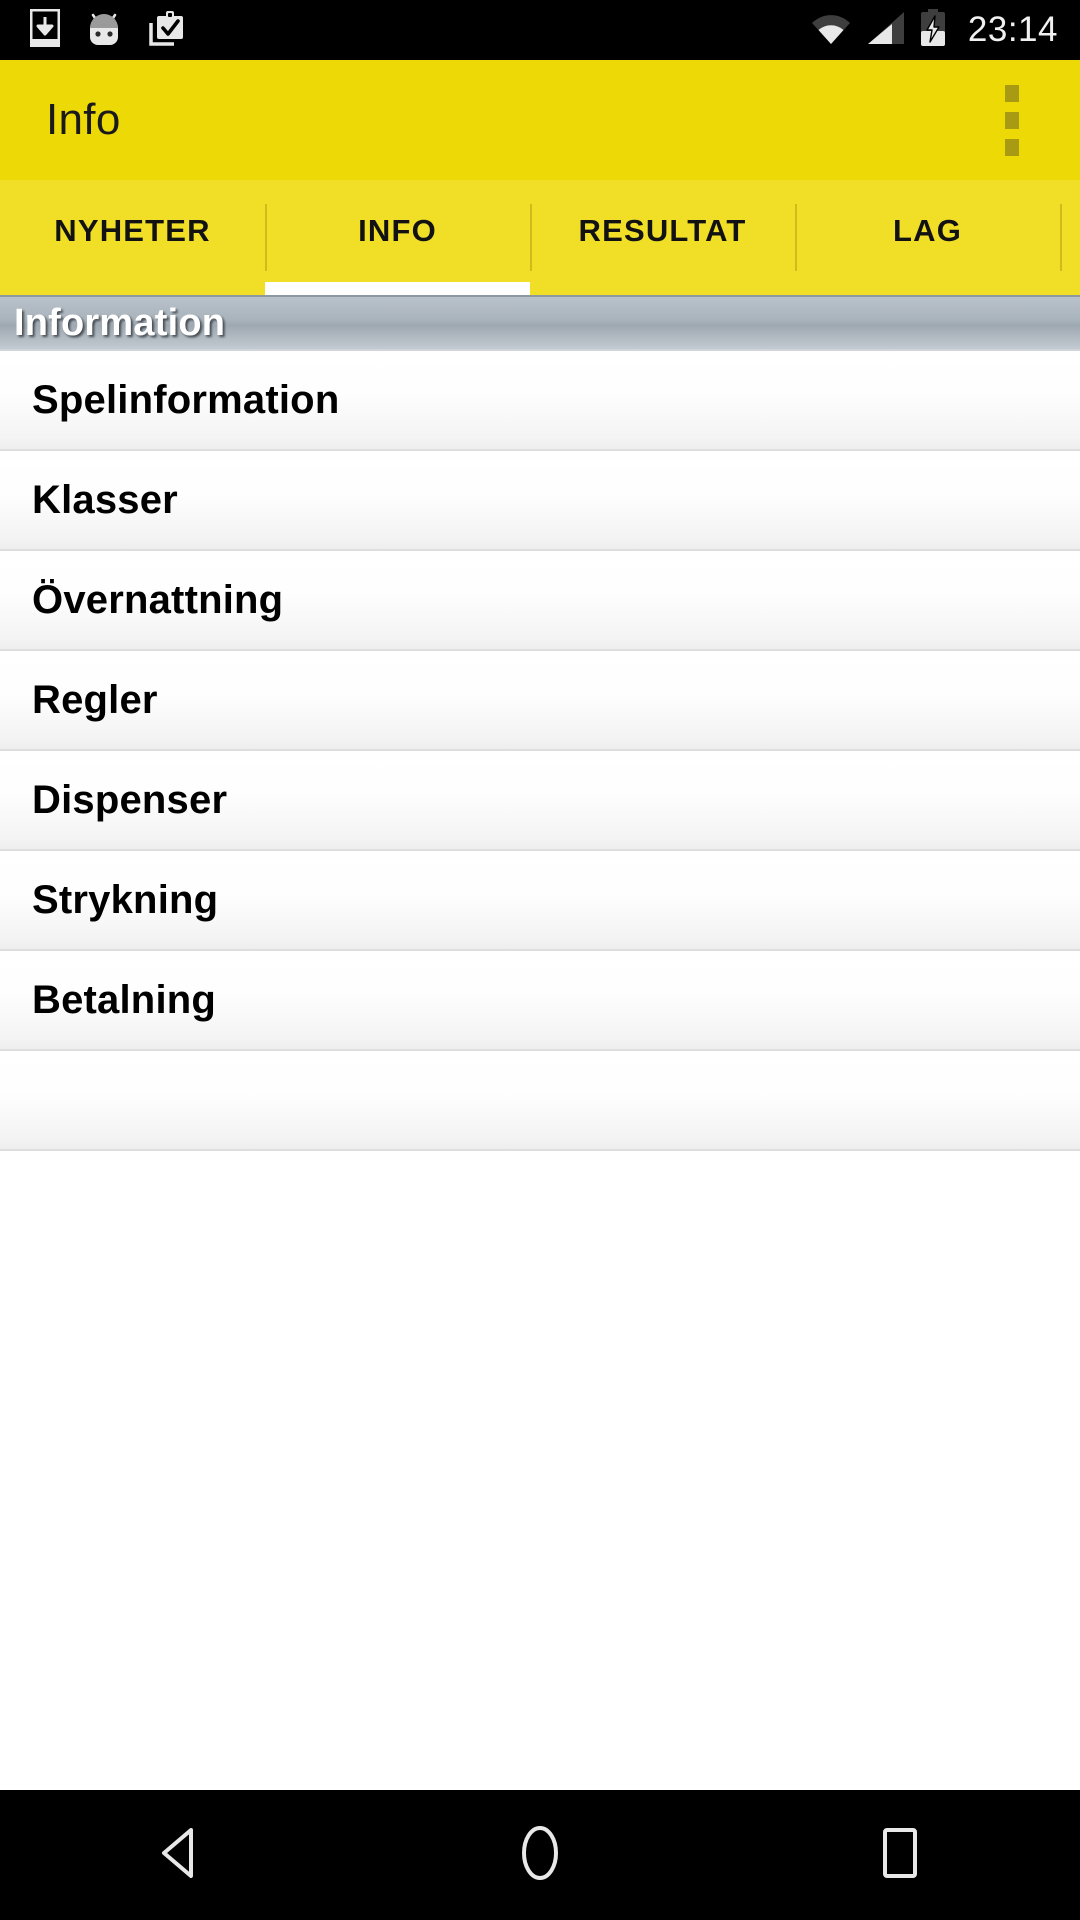 The image size is (1080, 1920). Describe the element at coordinates (105, 499) in the screenshot. I see `list-item-label: Klasser` at that location.